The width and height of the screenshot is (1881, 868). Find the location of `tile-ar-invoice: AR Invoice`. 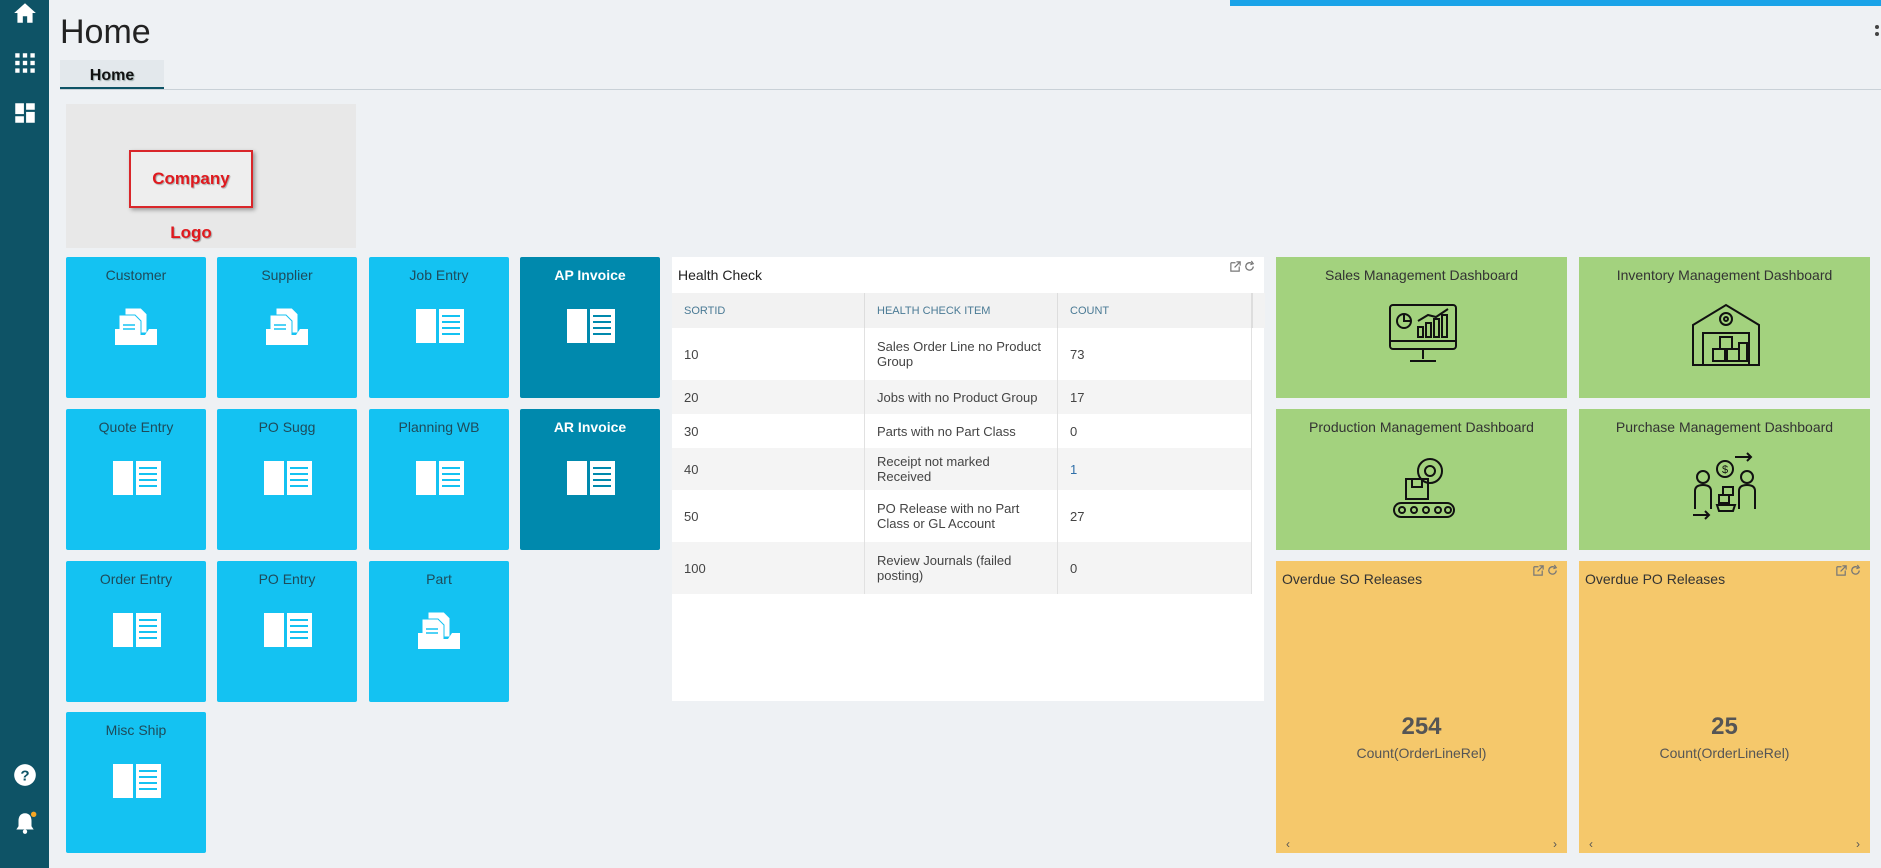

tile-ar-invoice: AR Invoice is located at coordinates (590, 479).